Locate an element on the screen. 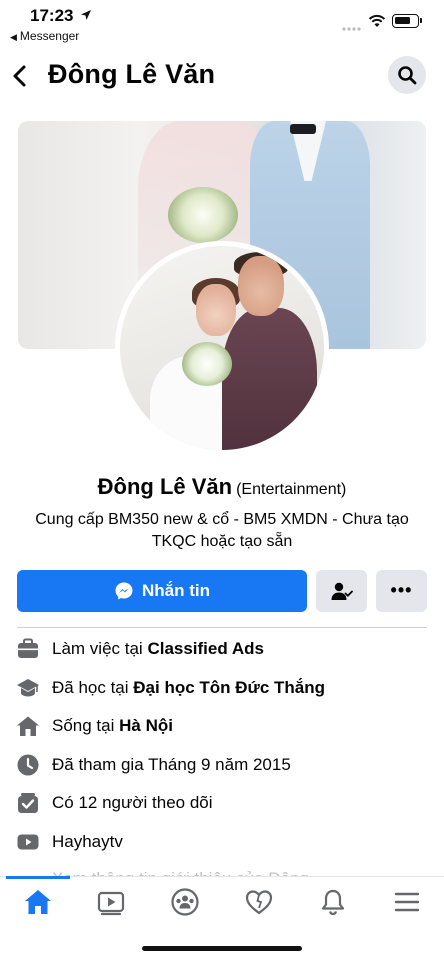 This screenshot has width=444, height=960. active-tab-indicator is located at coordinates (38, 877).